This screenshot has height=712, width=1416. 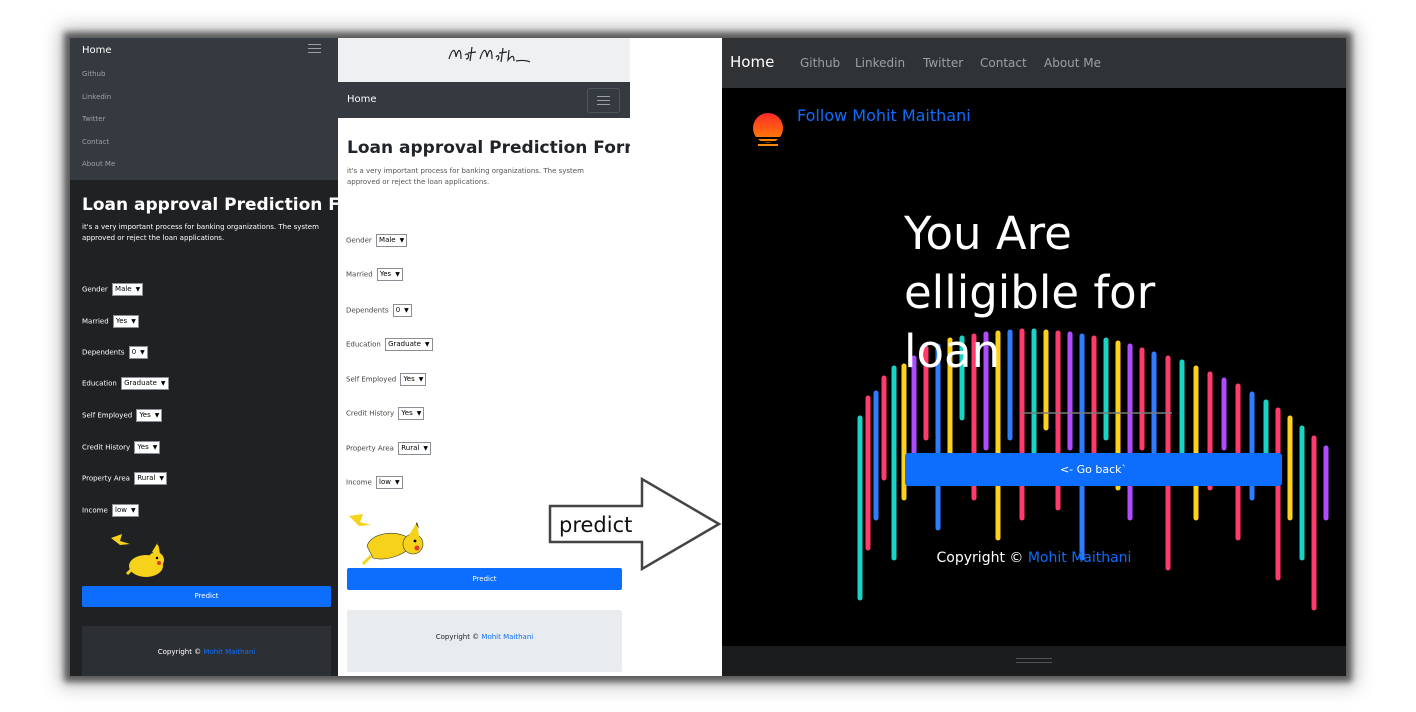 I want to click on arrow-label: predict, so click(x=595, y=525).